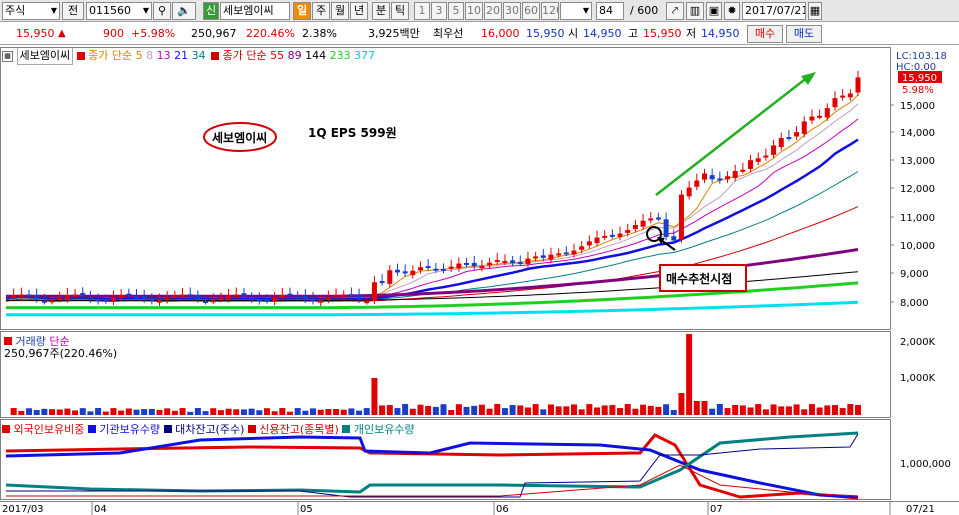 Image resolution: width=959 pixels, height=515 pixels. What do you see at coordinates (435, 374) in the screenshot?
I see `volume-bars` at bounding box center [435, 374].